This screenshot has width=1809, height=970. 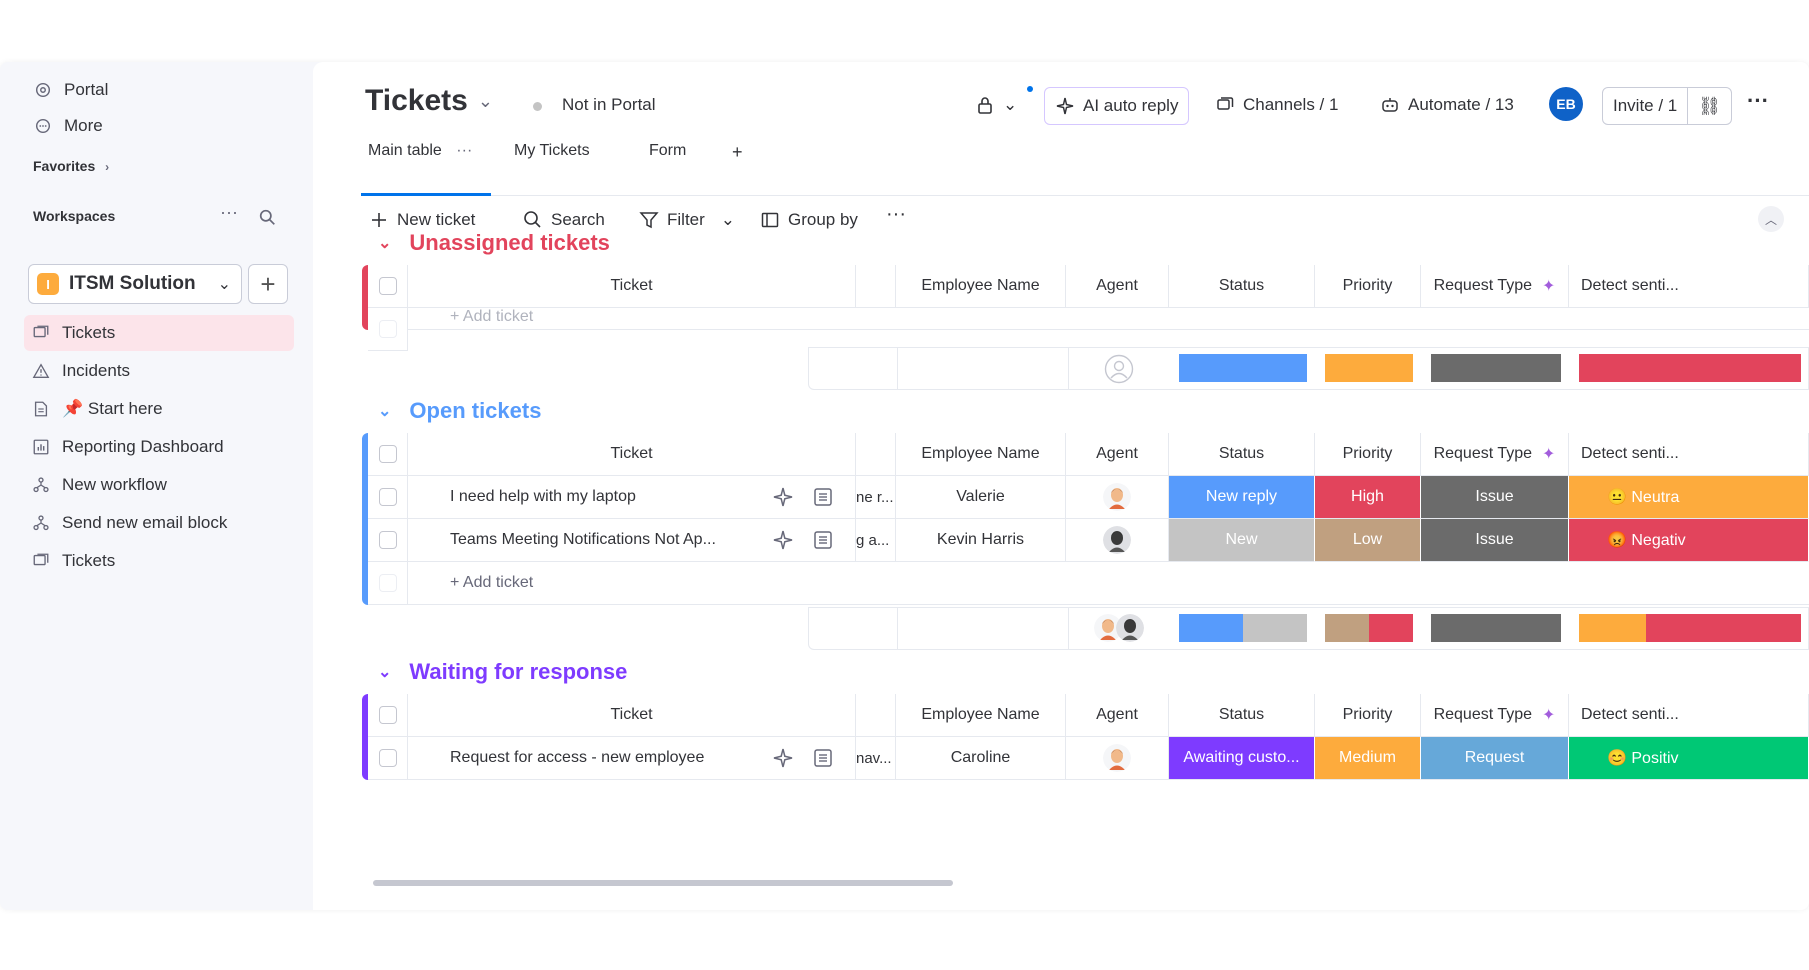 What do you see at coordinates (267, 217) in the screenshot?
I see `search-icon` at bounding box center [267, 217].